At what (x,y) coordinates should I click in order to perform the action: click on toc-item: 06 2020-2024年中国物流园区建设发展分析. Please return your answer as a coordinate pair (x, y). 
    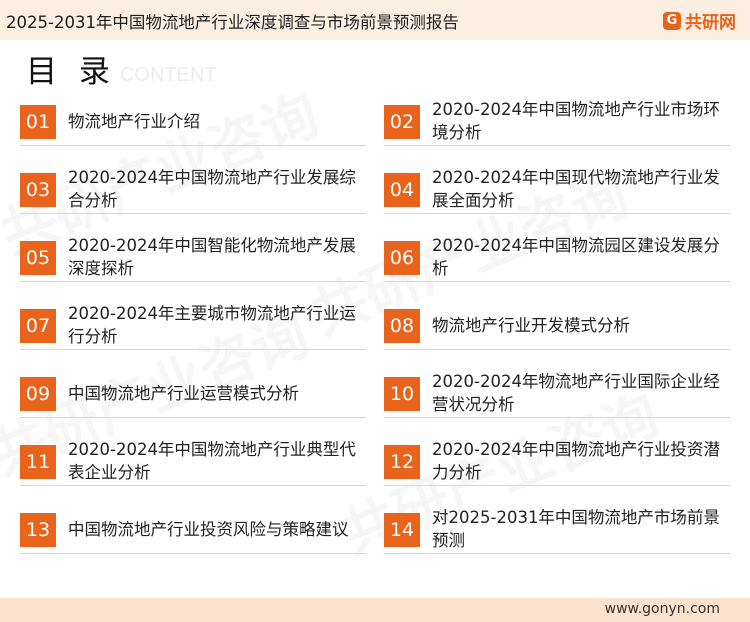
    Looking at the image, I should click on (557, 257).